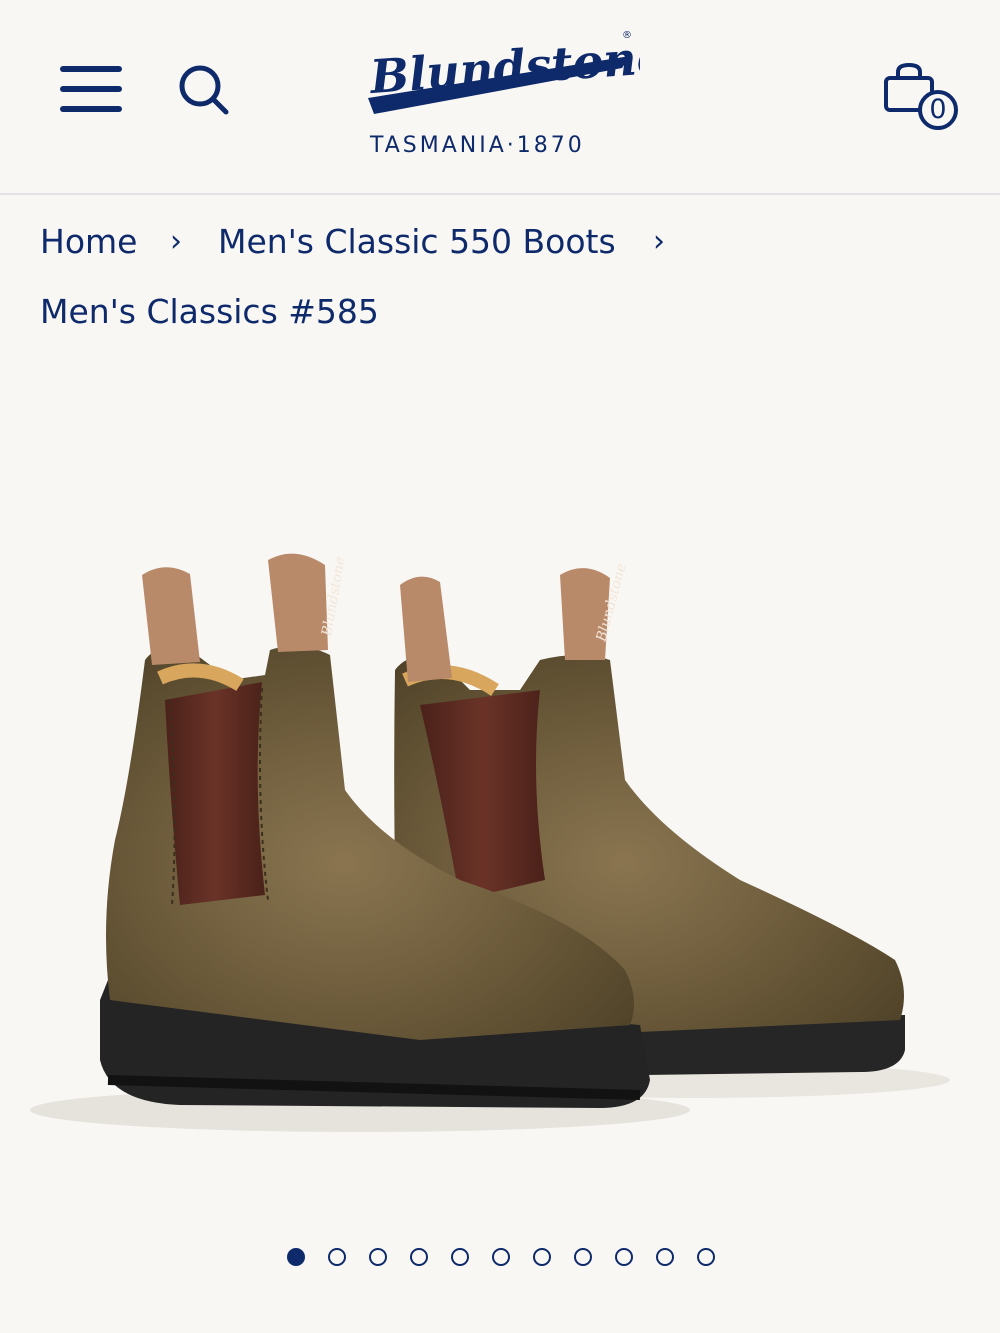 The image size is (1000, 1333). I want to click on menu-button, so click(92, 89).